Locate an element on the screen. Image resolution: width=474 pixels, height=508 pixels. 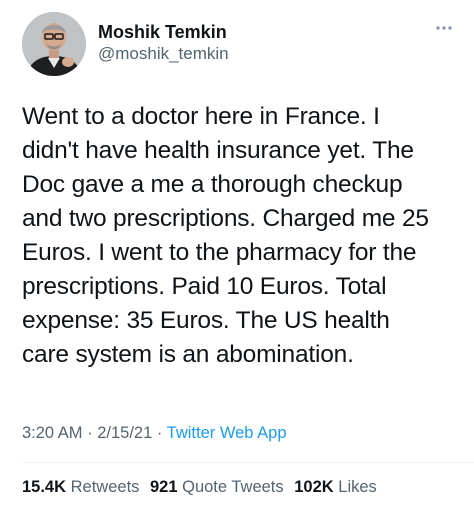
retweets-count: 15.4K is located at coordinates (44, 487).